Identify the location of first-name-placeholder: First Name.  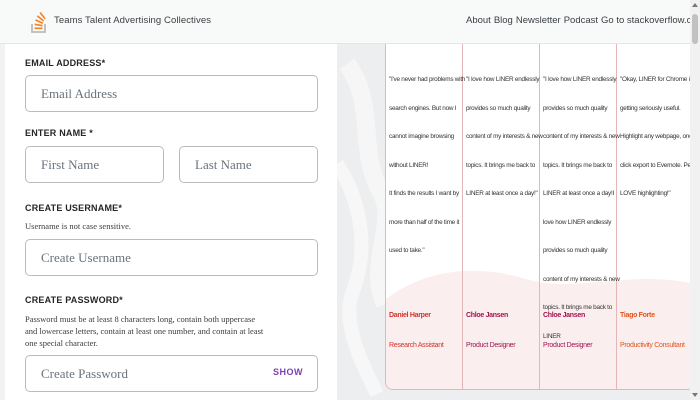
(70, 164).